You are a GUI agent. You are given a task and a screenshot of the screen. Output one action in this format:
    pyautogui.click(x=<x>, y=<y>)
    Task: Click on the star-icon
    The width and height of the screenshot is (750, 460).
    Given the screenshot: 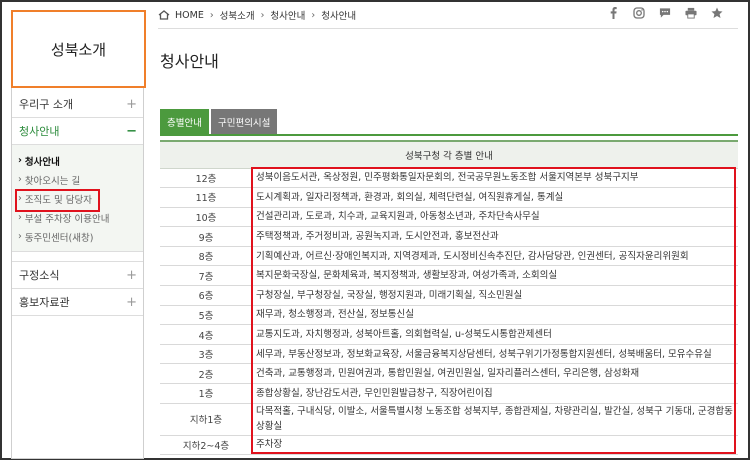 What is the action you would take?
    pyautogui.click(x=717, y=13)
    